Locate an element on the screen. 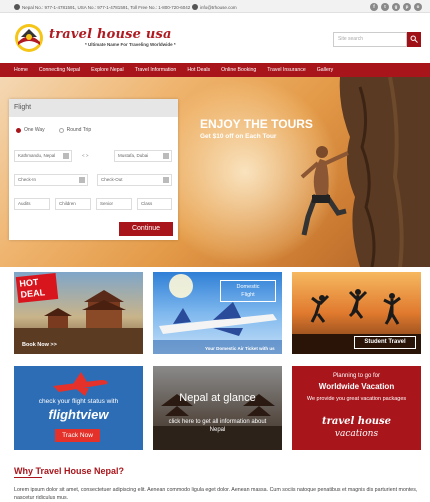 The height and width of the screenshot is (502, 430). domestic-caption: Your Domestic Air Ticket with us is located at coordinates (240, 348).